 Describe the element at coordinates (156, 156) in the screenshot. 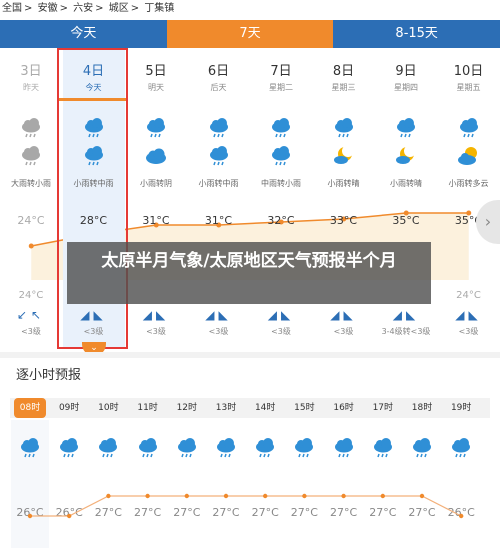

I see `cloud-icon` at that location.